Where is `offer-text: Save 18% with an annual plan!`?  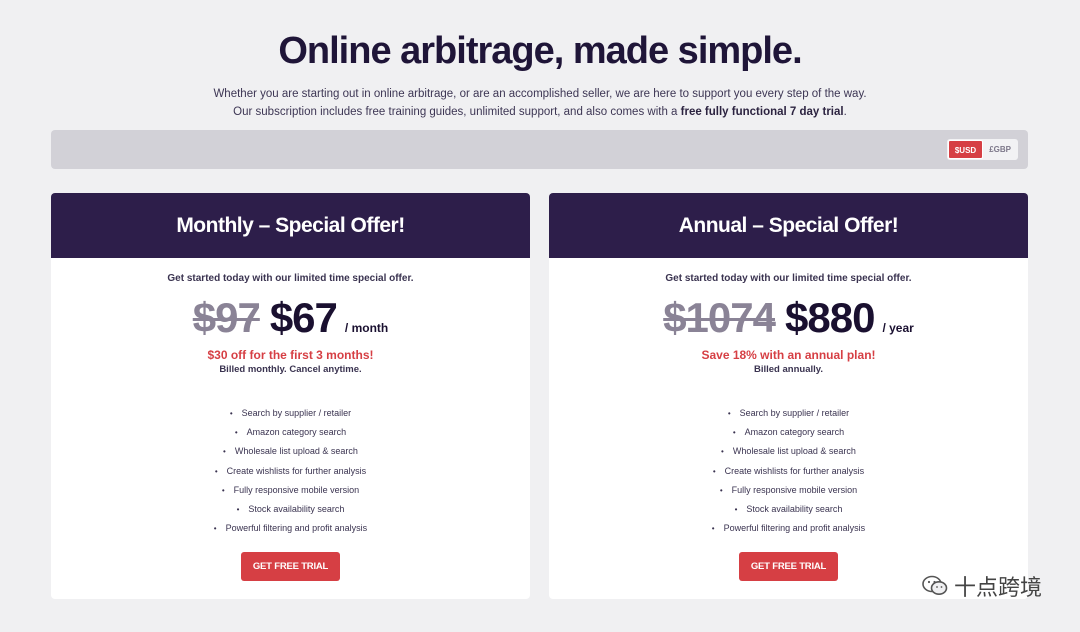
offer-text: Save 18% with an annual plan! is located at coordinates (788, 355).